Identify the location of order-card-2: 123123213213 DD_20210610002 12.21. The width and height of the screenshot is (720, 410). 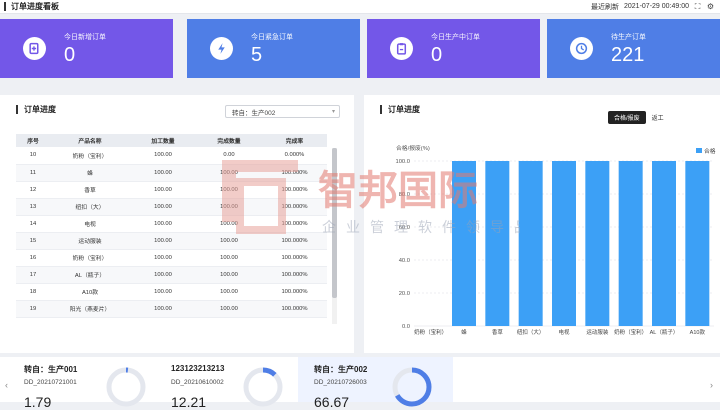
(227, 383).